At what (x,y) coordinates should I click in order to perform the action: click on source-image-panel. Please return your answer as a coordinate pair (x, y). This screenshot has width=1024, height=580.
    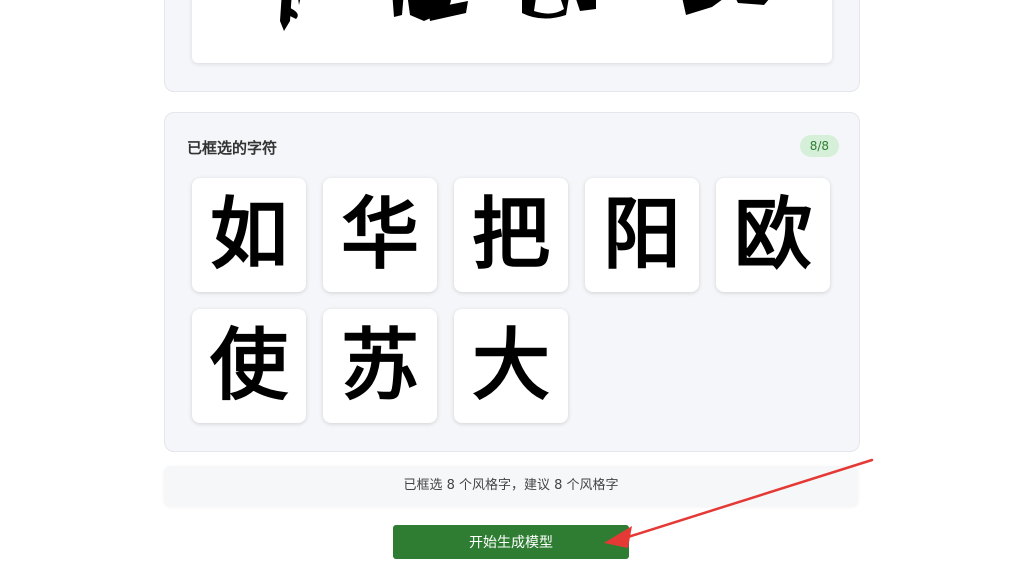
    Looking at the image, I should click on (512, 46).